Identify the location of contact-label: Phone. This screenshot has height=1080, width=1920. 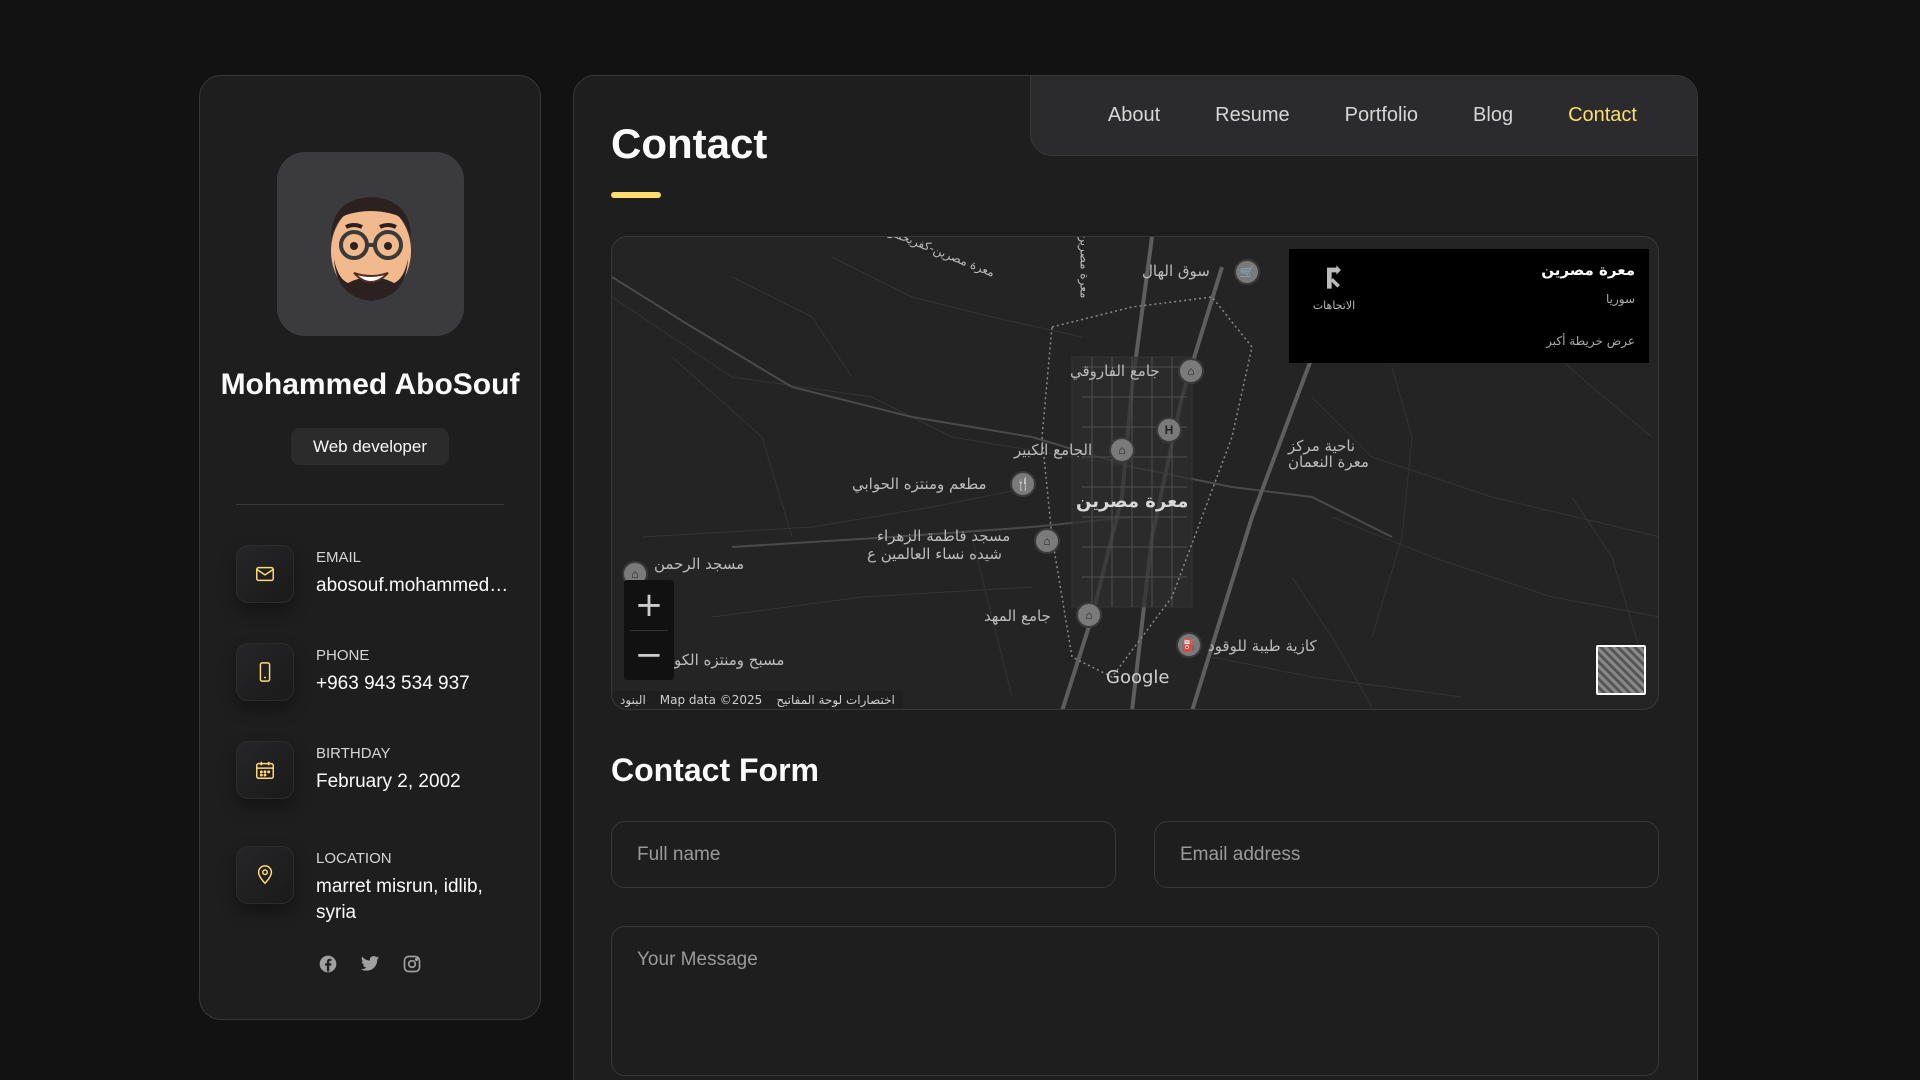
(343, 655).